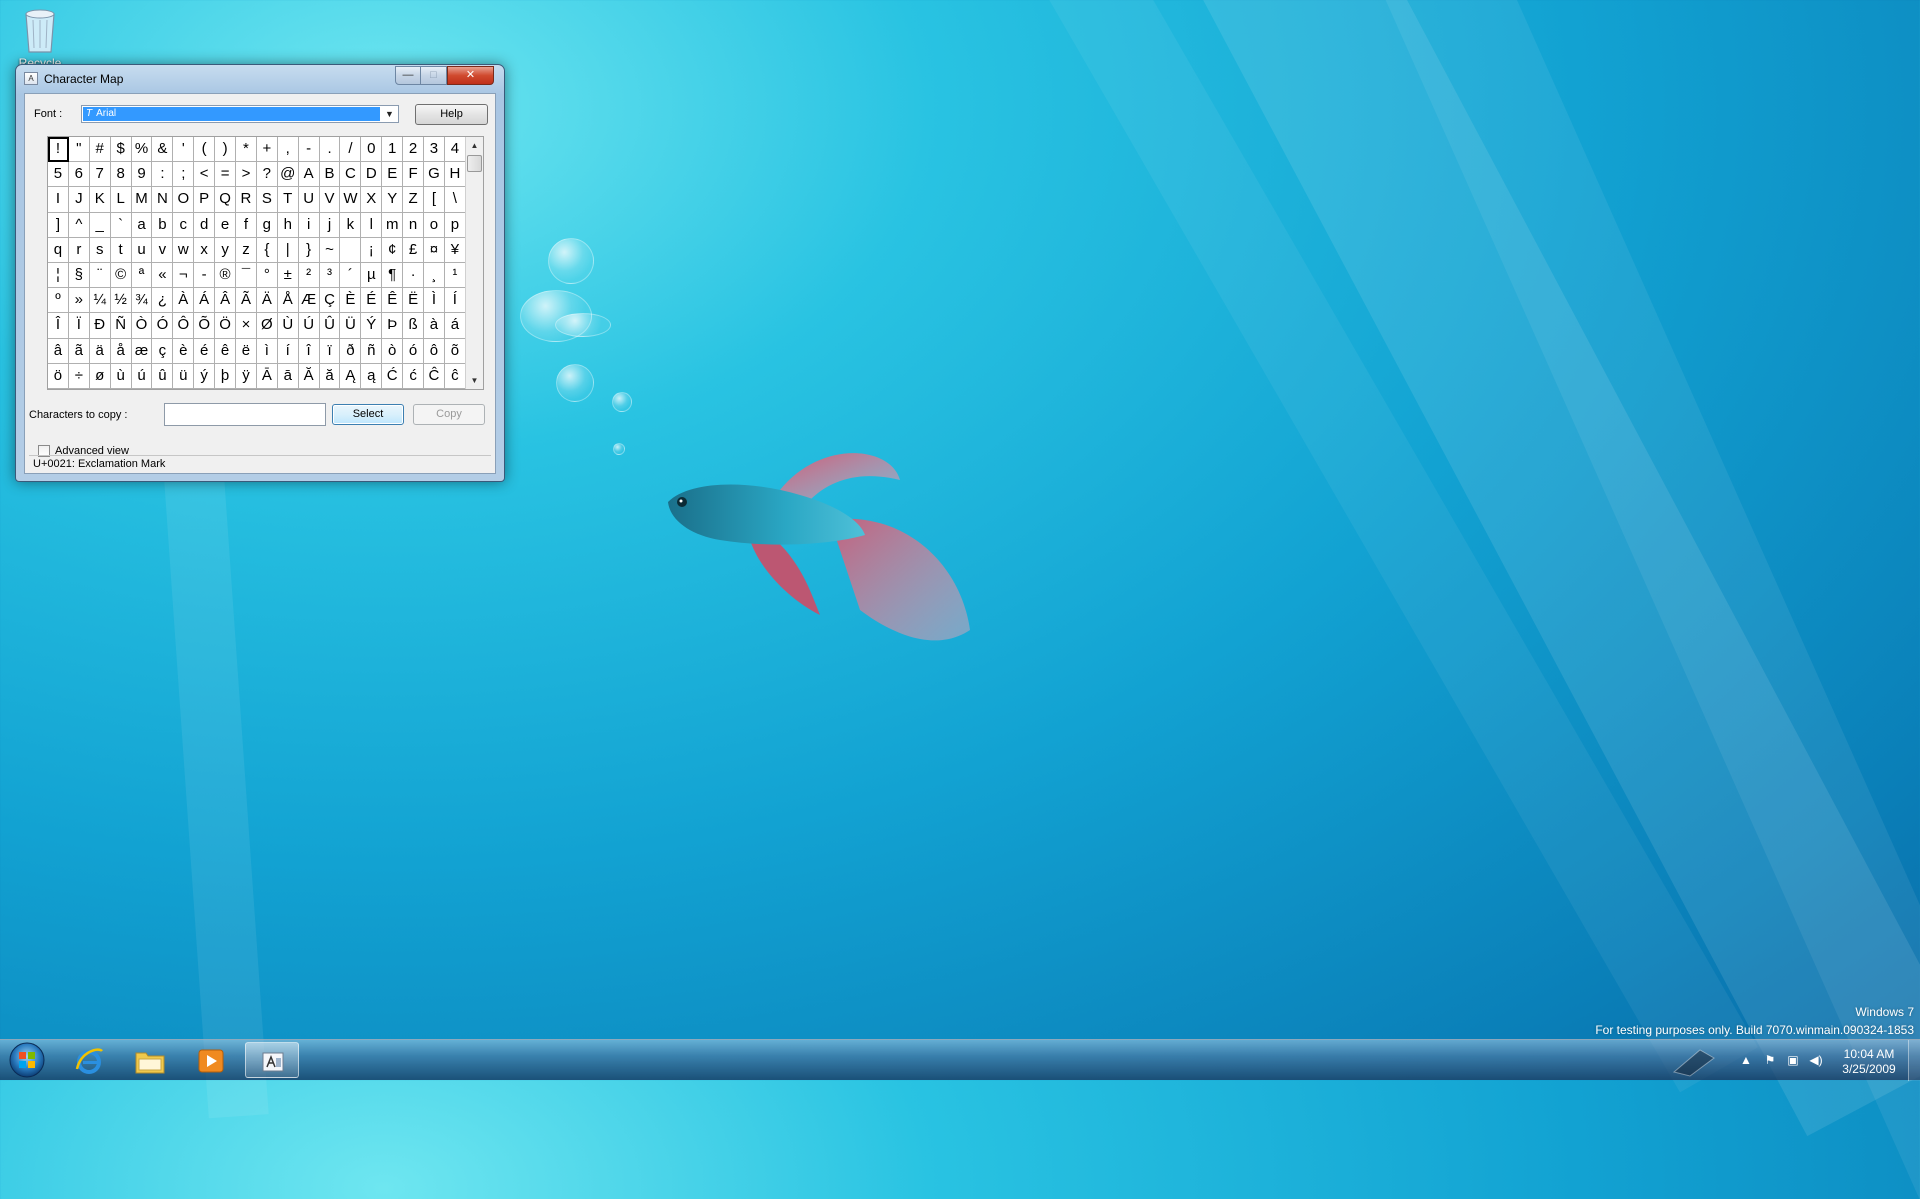  What do you see at coordinates (309, 376) in the screenshot?
I see `character-cell: Ă` at bounding box center [309, 376].